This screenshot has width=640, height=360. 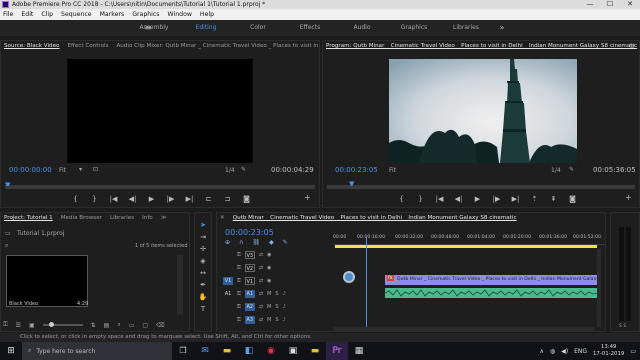 I want to click on insert-icon: ⊏, so click(x=209, y=199).